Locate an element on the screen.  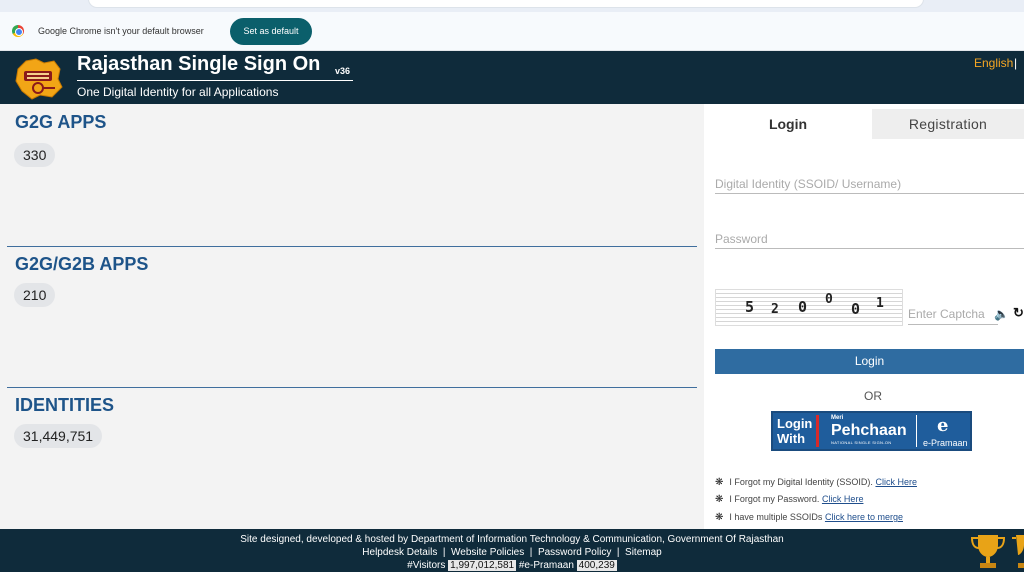
stat-g2g-g2b-apps: G2G/G2B APPS is located at coordinates (81, 264).